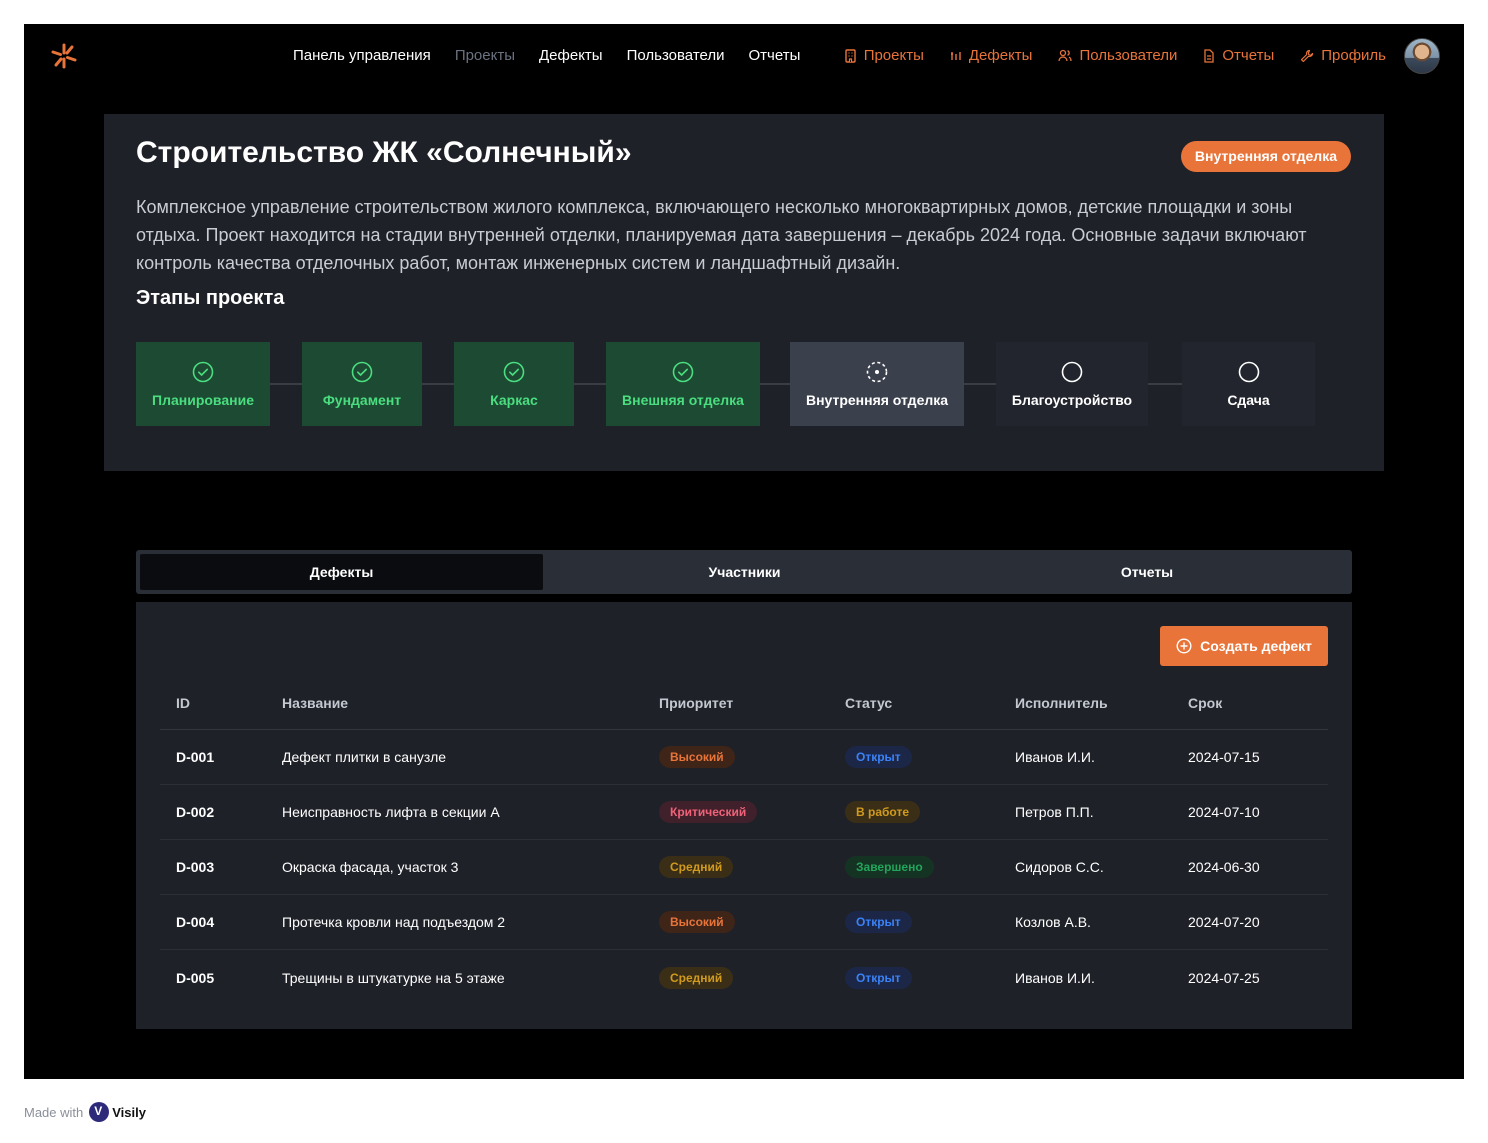  What do you see at coordinates (1353, 55) in the screenshot?
I see `nav-accent-profile-label: Профиль` at bounding box center [1353, 55].